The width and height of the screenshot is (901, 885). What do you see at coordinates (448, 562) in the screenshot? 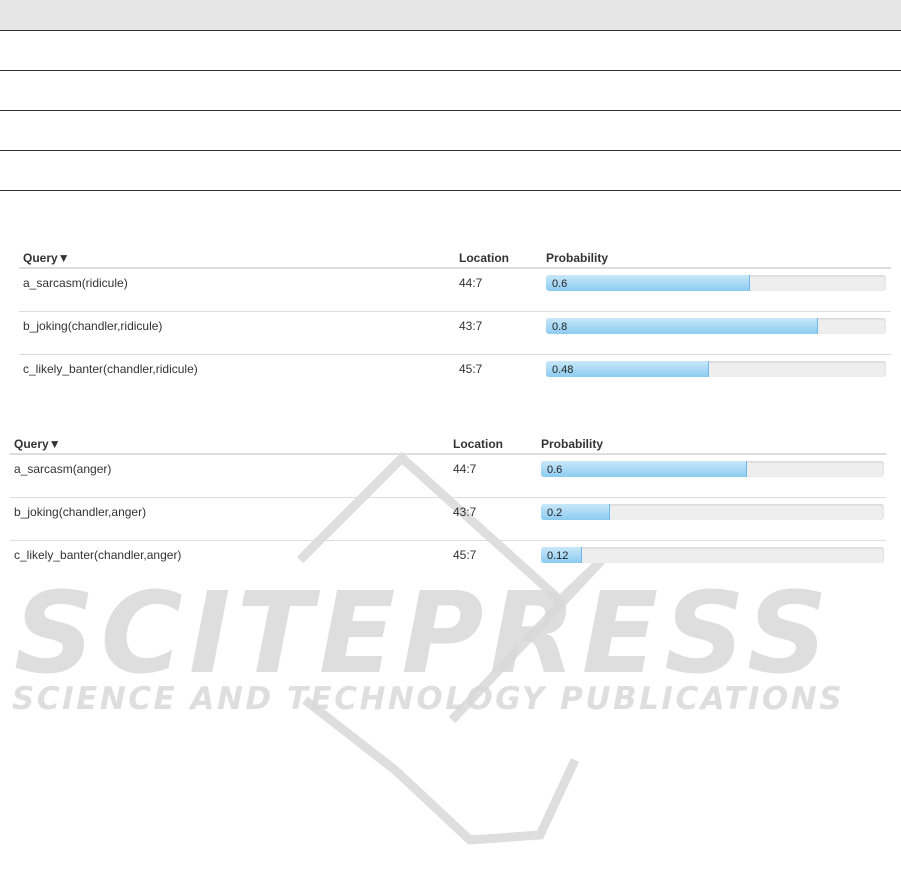
I see `table-row: c_likely_banter(chandler,anger) 45:7 0.12` at bounding box center [448, 562].